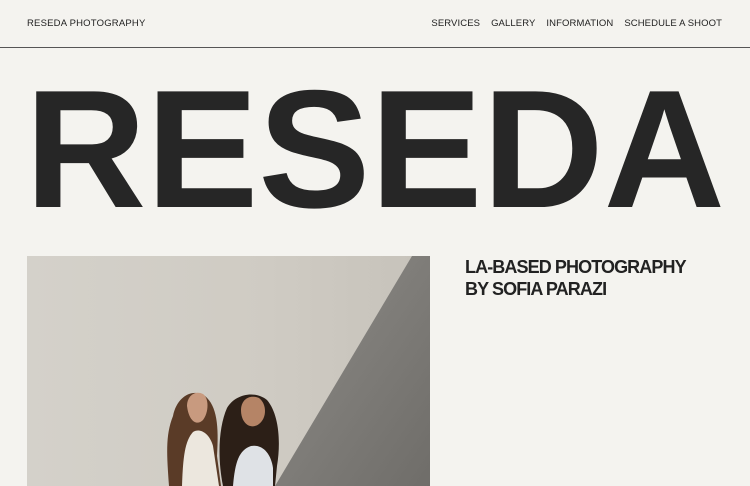 Image resolution: width=750 pixels, height=486 pixels. What do you see at coordinates (576, 278) in the screenshot?
I see `intro-tagline: LA-BASED PHOTOGRAPHY BY SOFIA PARAZI` at bounding box center [576, 278].